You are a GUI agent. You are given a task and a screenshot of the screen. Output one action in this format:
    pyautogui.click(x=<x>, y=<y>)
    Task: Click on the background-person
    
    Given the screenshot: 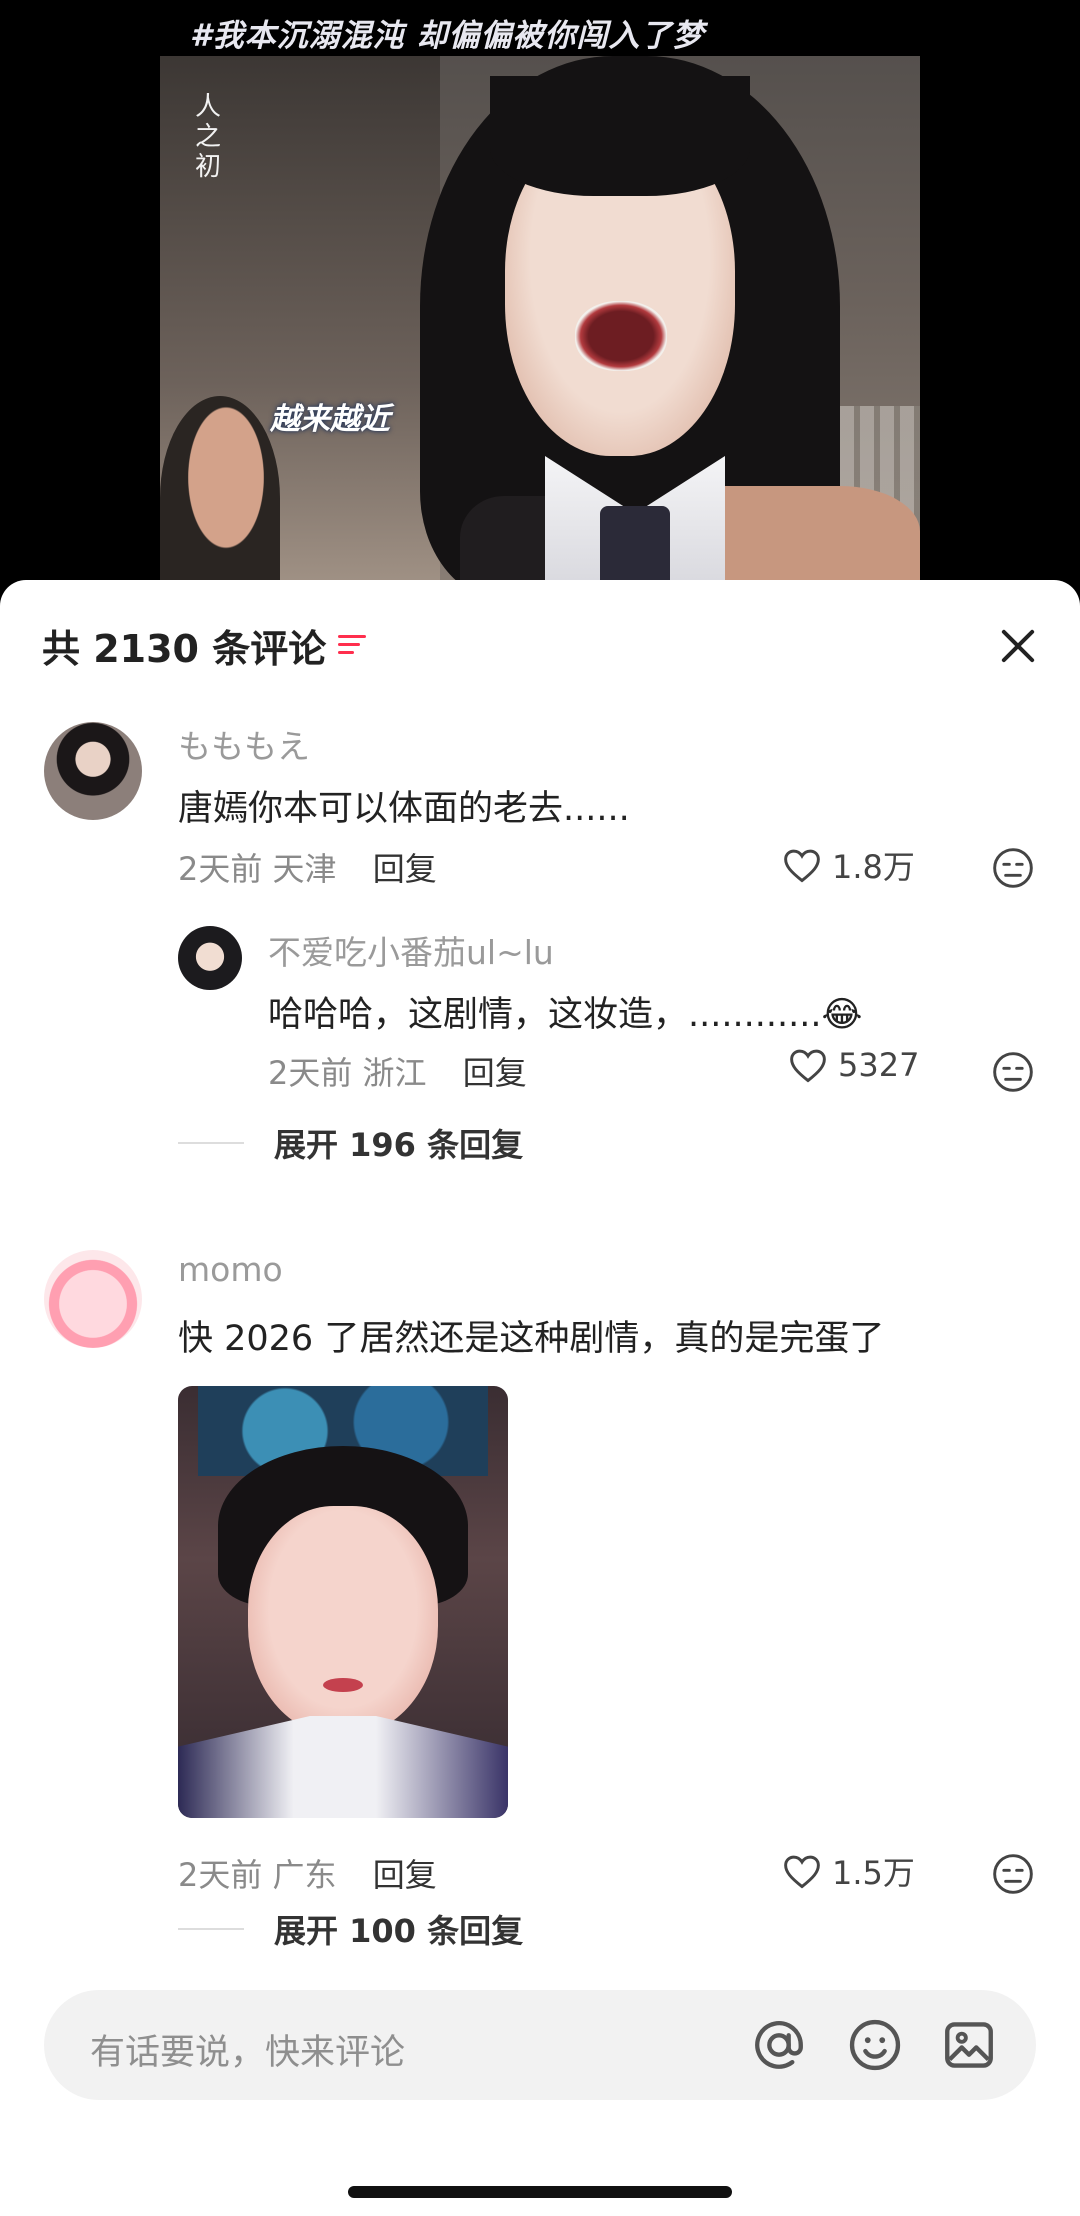 What is the action you would take?
    pyautogui.click(x=220, y=498)
    